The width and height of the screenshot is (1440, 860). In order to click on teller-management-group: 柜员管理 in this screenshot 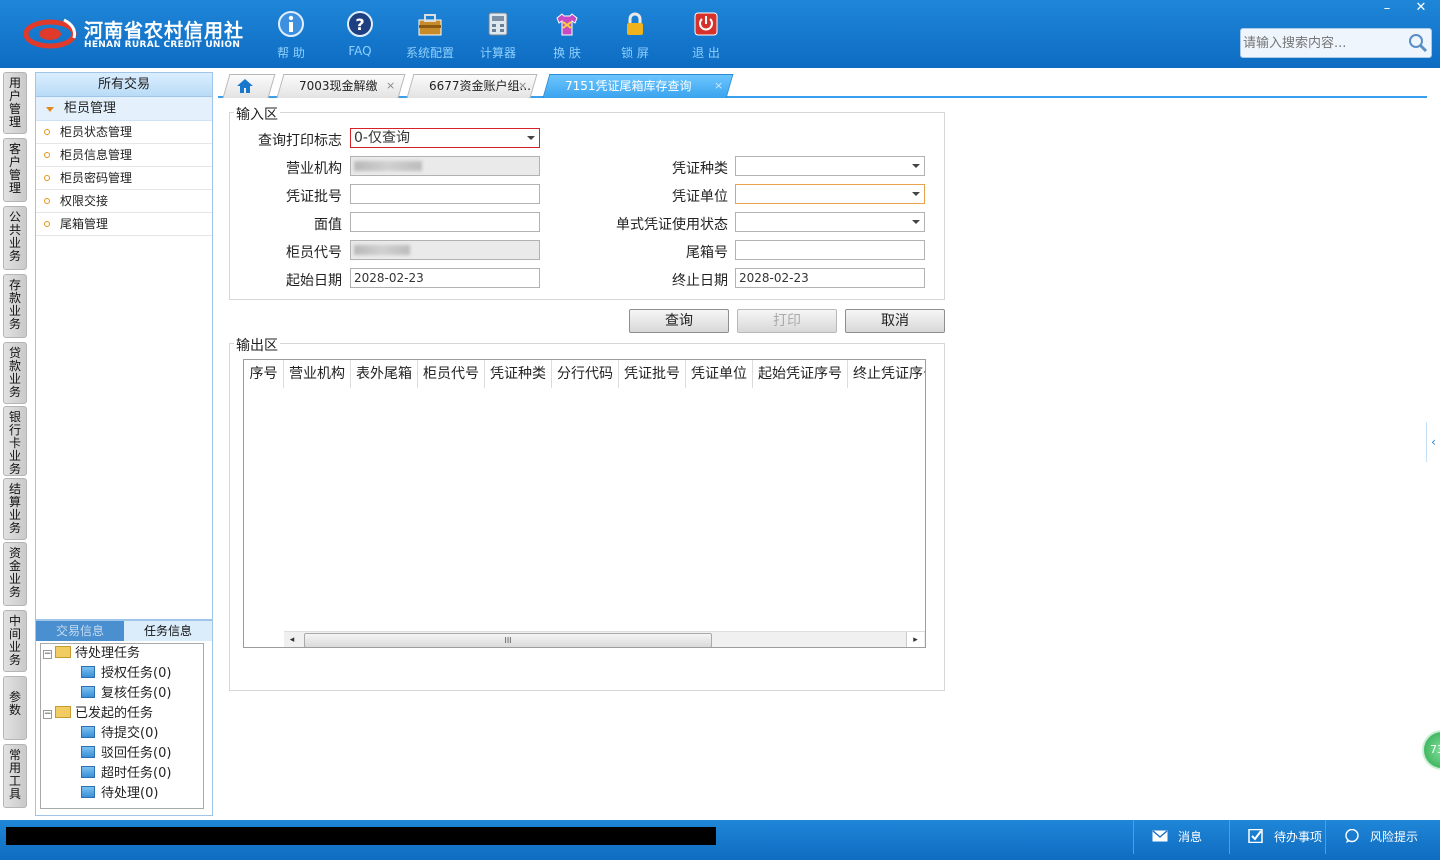, I will do `click(124, 109)`.